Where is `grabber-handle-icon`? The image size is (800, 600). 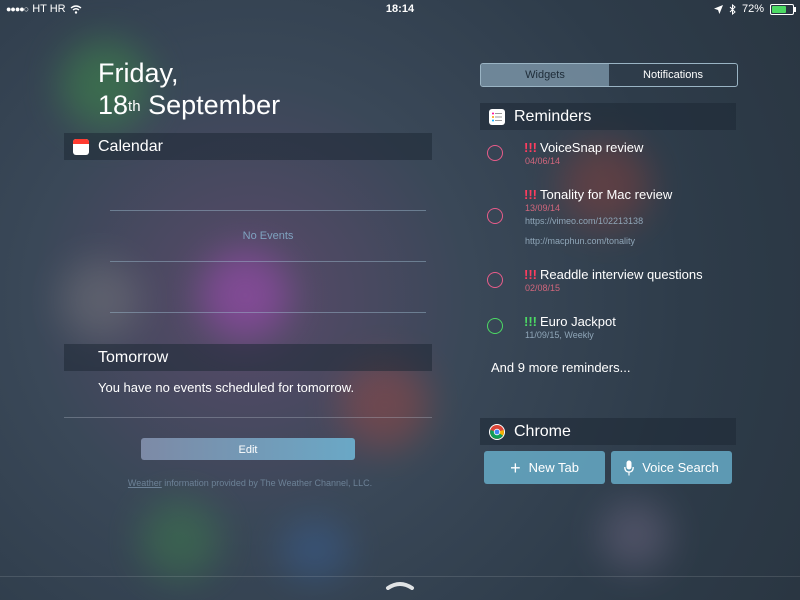
grabber-handle-icon is located at coordinates (400, 585).